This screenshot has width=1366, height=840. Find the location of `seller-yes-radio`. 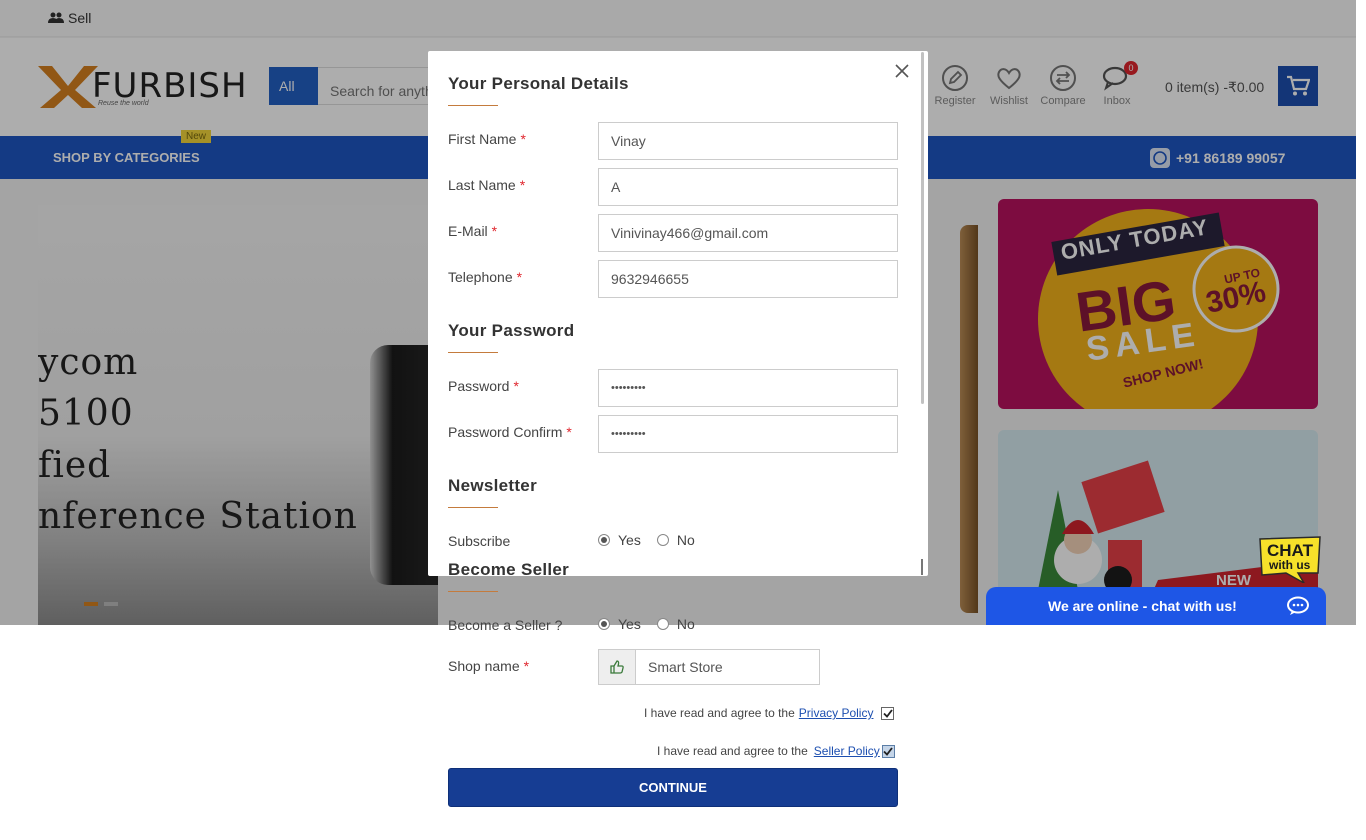

seller-yes-radio is located at coordinates (604, 624).